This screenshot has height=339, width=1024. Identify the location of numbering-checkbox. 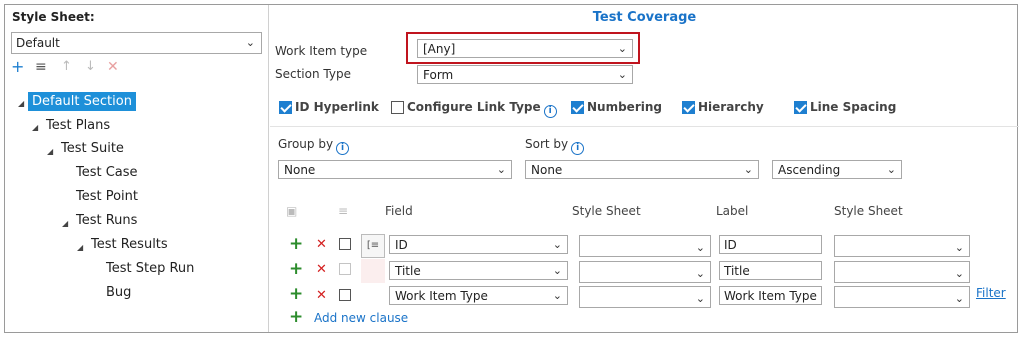
(577, 107).